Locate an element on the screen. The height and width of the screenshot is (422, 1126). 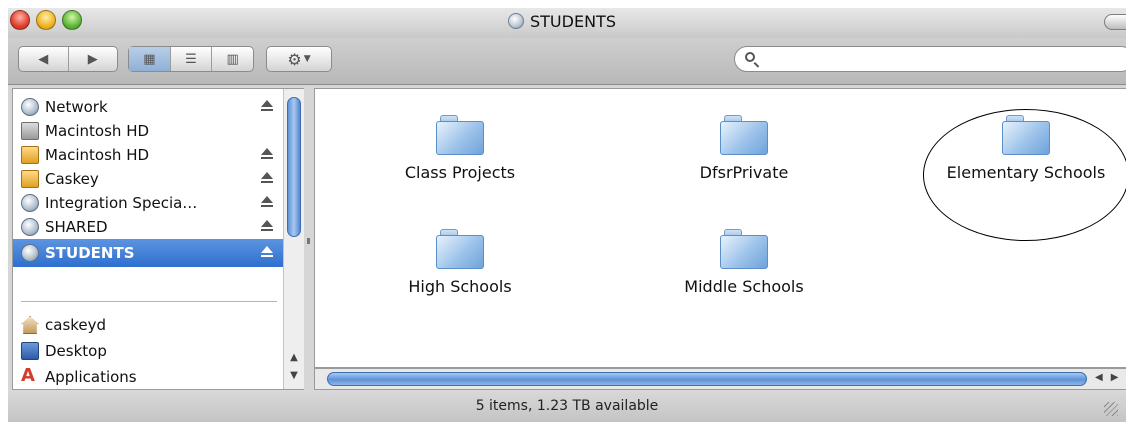
sidebar-item-shared: SHARED is located at coordinates (148, 227).